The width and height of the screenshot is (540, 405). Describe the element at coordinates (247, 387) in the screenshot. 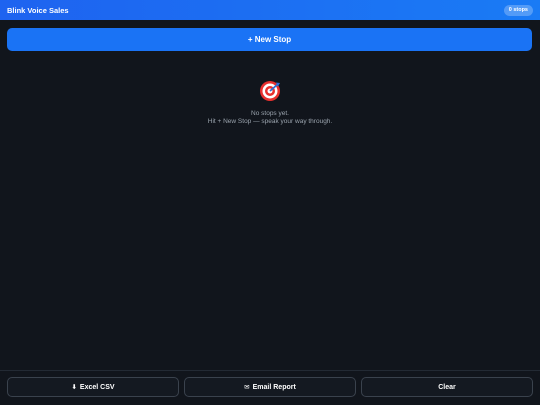

I see `envelope-icon: ✉` at that location.